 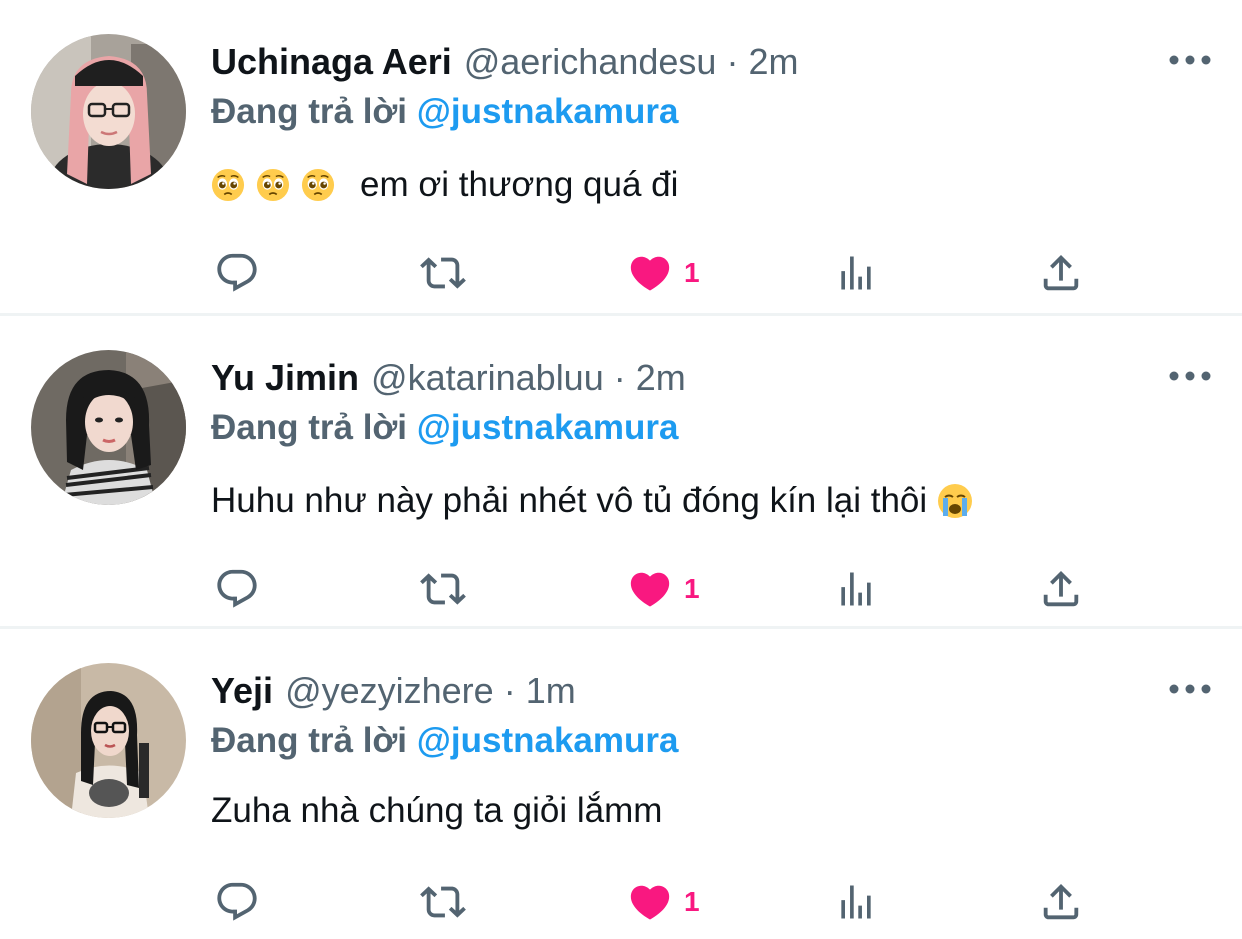 What do you see at coordinates (551, 691) in the screenshot?
I see `timestamp: 1m` at bounding box center [551, 691].